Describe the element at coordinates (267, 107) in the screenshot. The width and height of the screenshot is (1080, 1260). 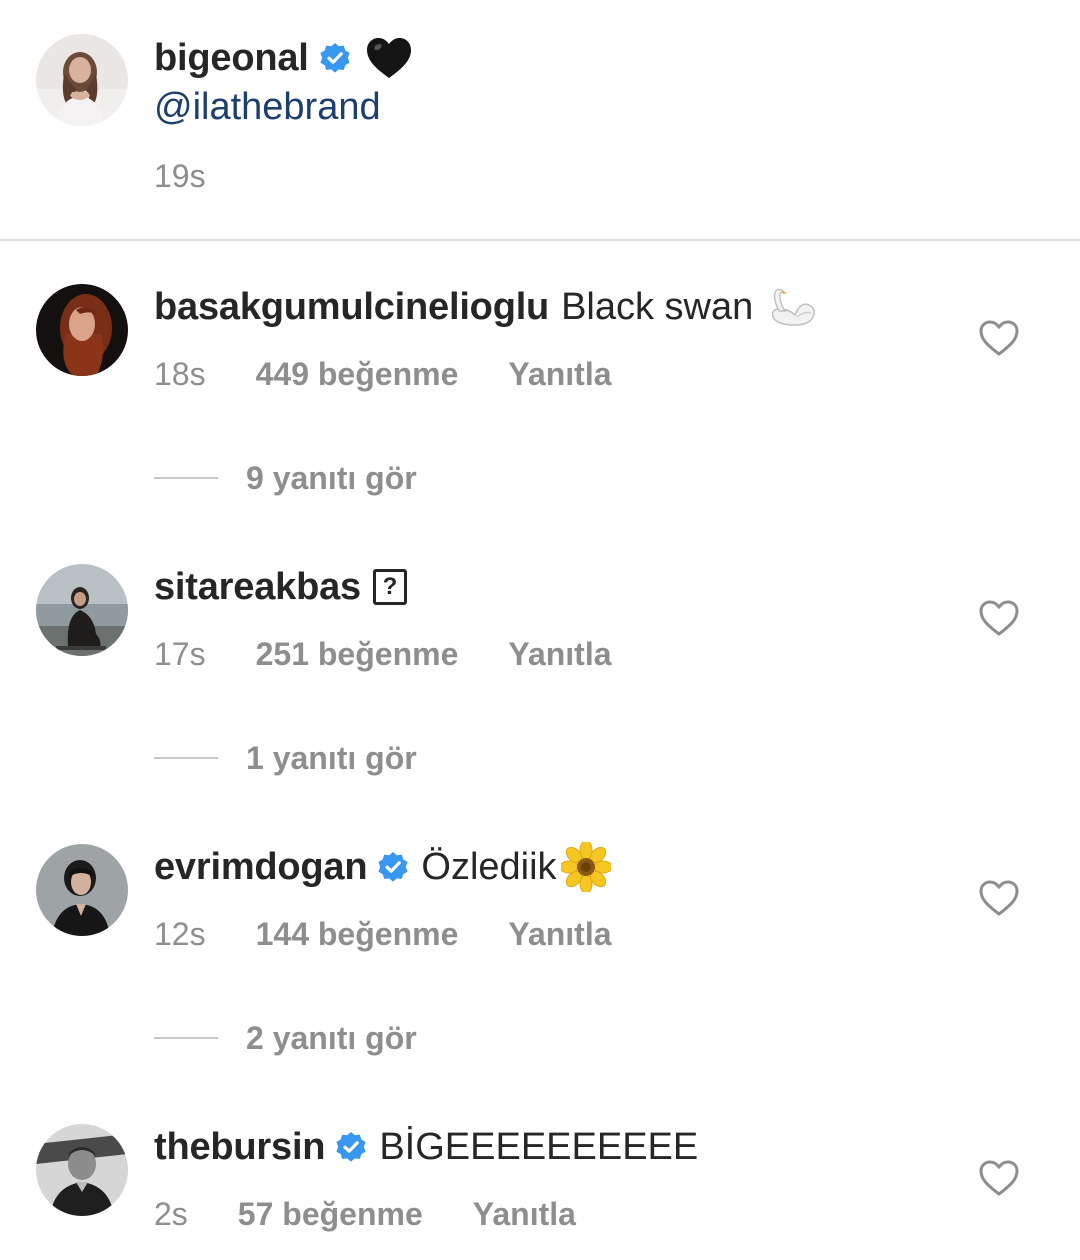
I see `mention-link: @ilathebrand` at that location.